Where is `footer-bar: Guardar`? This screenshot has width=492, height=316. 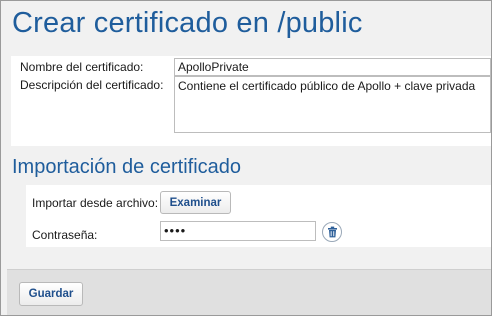 footer-bar: Guardar is located at coordinates (249, 292).